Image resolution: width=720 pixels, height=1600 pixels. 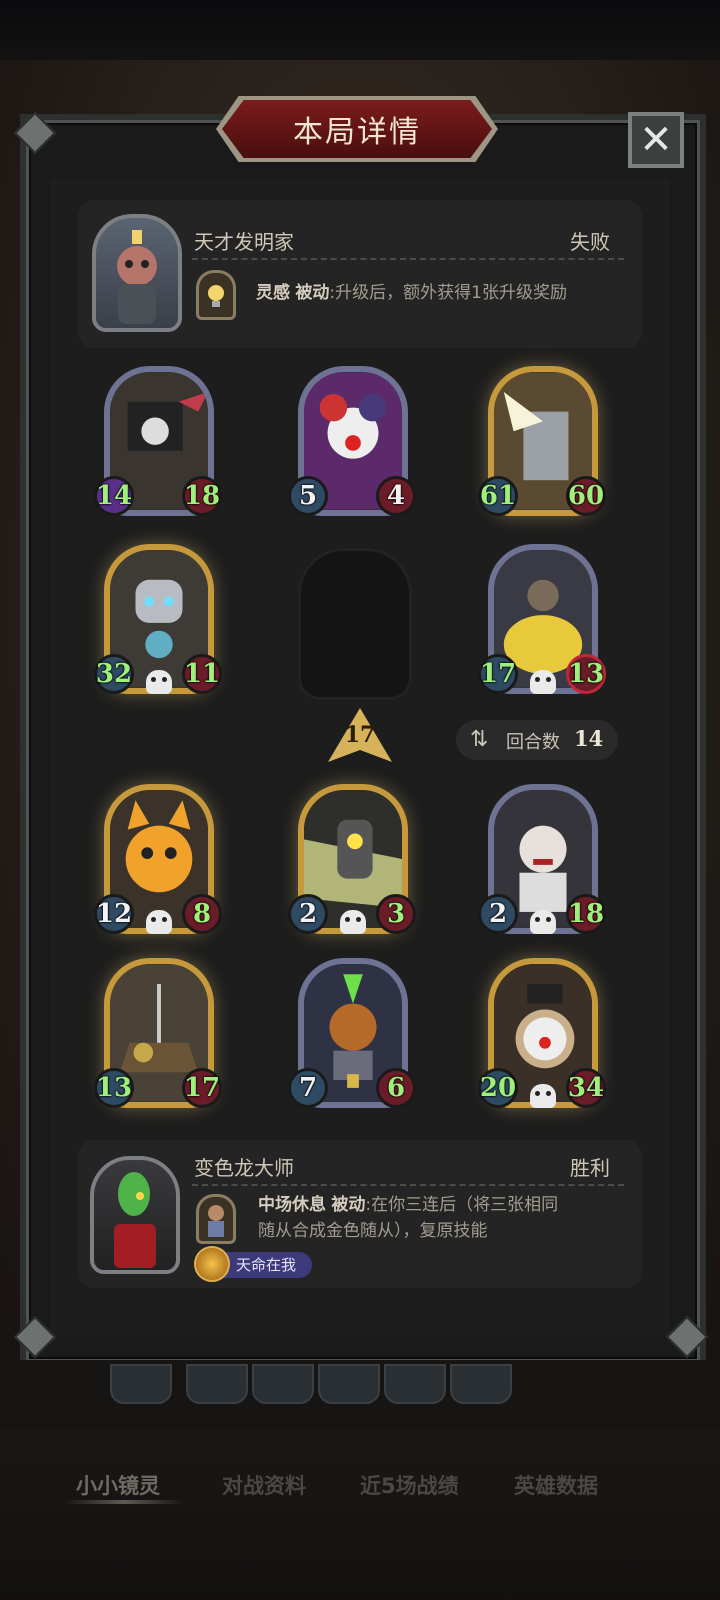 What do you see at coordinates (273, 293) in the screenshot?
I see `skill-name: 灵感` at bounding box center [273, 293].